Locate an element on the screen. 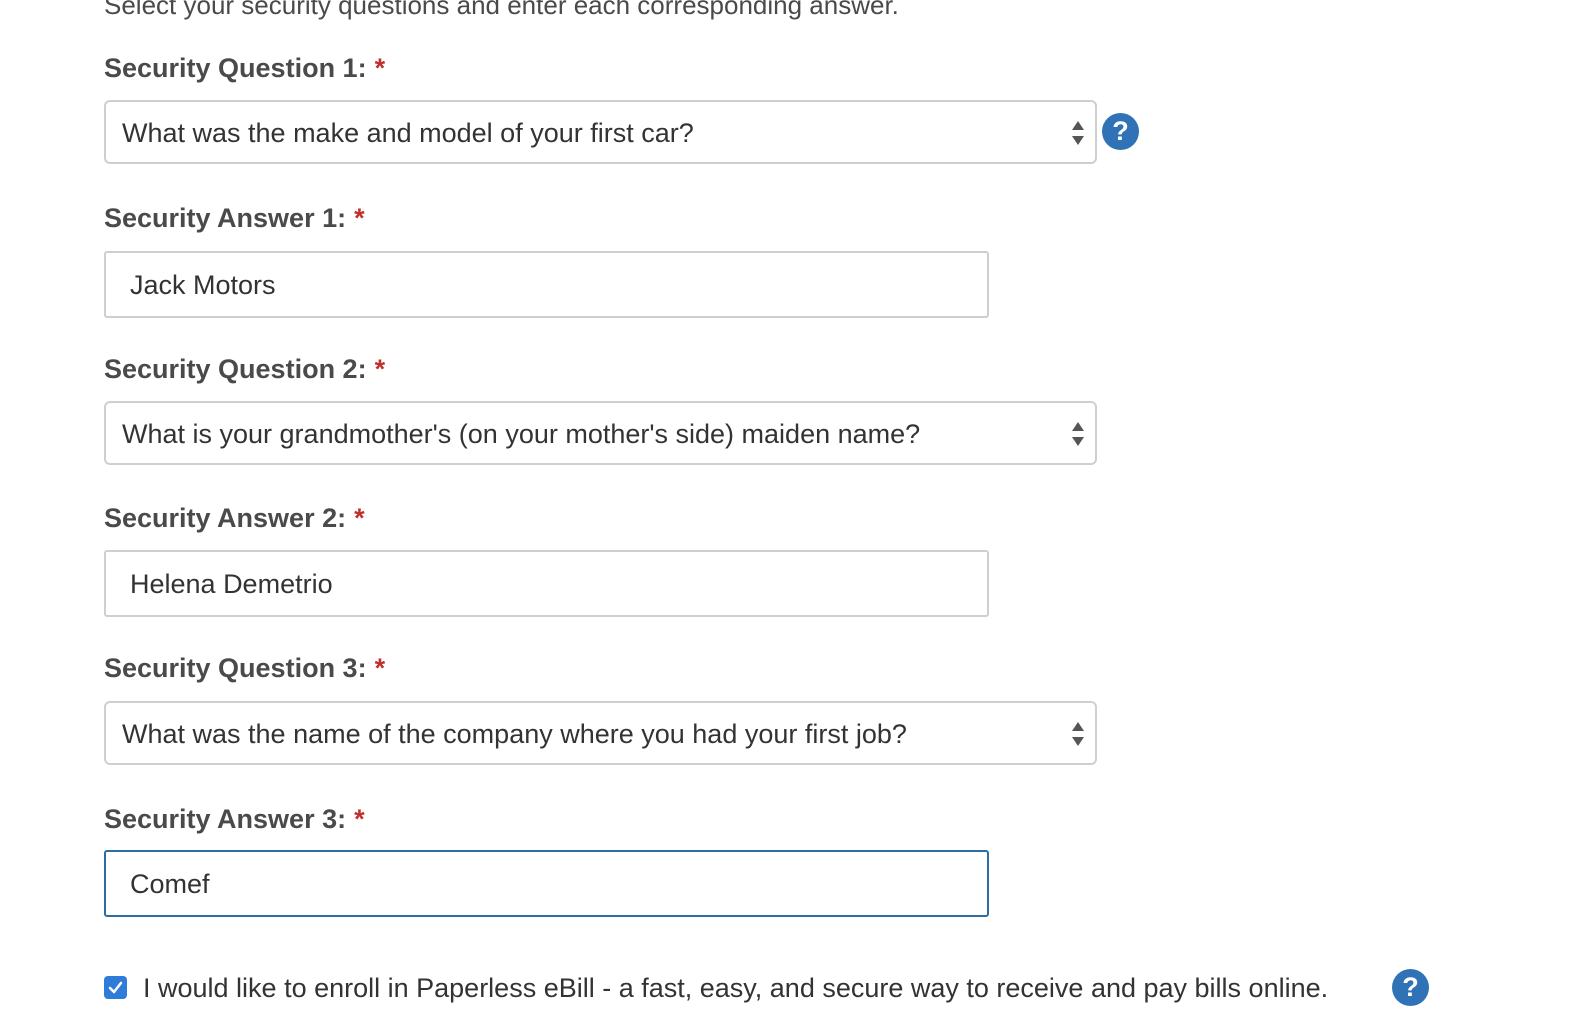 The height and width of the screenshot is (1036, 1576). security-answer-3-label: Security Answer 3: * is located at coordinates (234, 819).